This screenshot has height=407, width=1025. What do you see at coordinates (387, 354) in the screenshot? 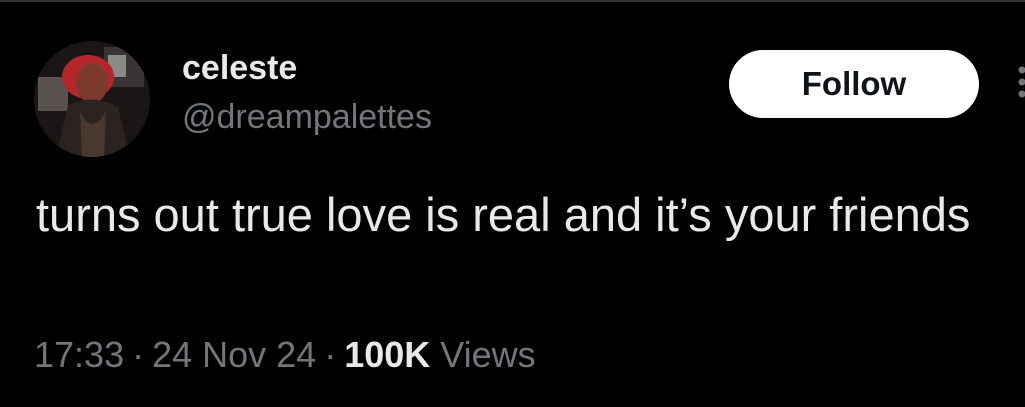
I see `views-count: 100K` at bounding box center [387, 354].